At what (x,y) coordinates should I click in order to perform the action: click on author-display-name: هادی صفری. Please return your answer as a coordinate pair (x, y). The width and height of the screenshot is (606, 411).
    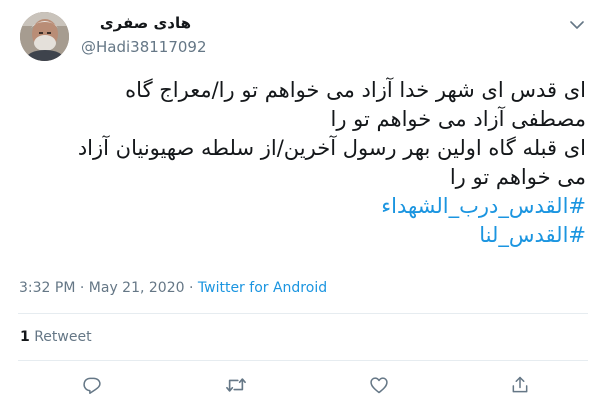
    Looking at the image, I should click on (136, 23).